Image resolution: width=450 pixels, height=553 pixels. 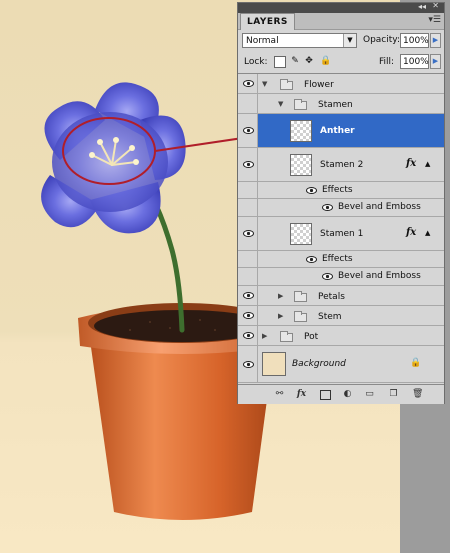 What do you see at coordinates (262, 41) in the screenshot?
I see `blend-mode-value: Normal` at bounding box center [262, 41].